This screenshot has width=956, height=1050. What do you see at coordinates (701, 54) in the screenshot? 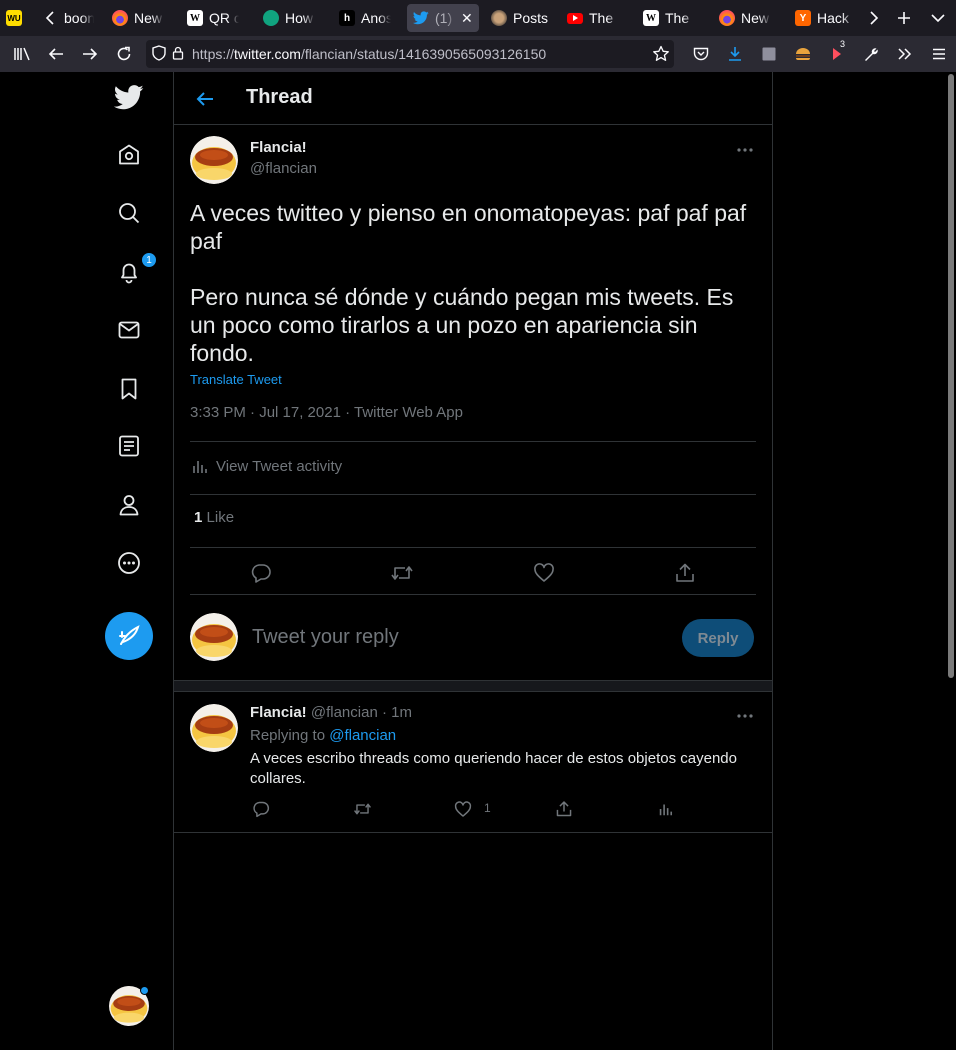
I see `pocket-button` at bounding box center [701, 54].